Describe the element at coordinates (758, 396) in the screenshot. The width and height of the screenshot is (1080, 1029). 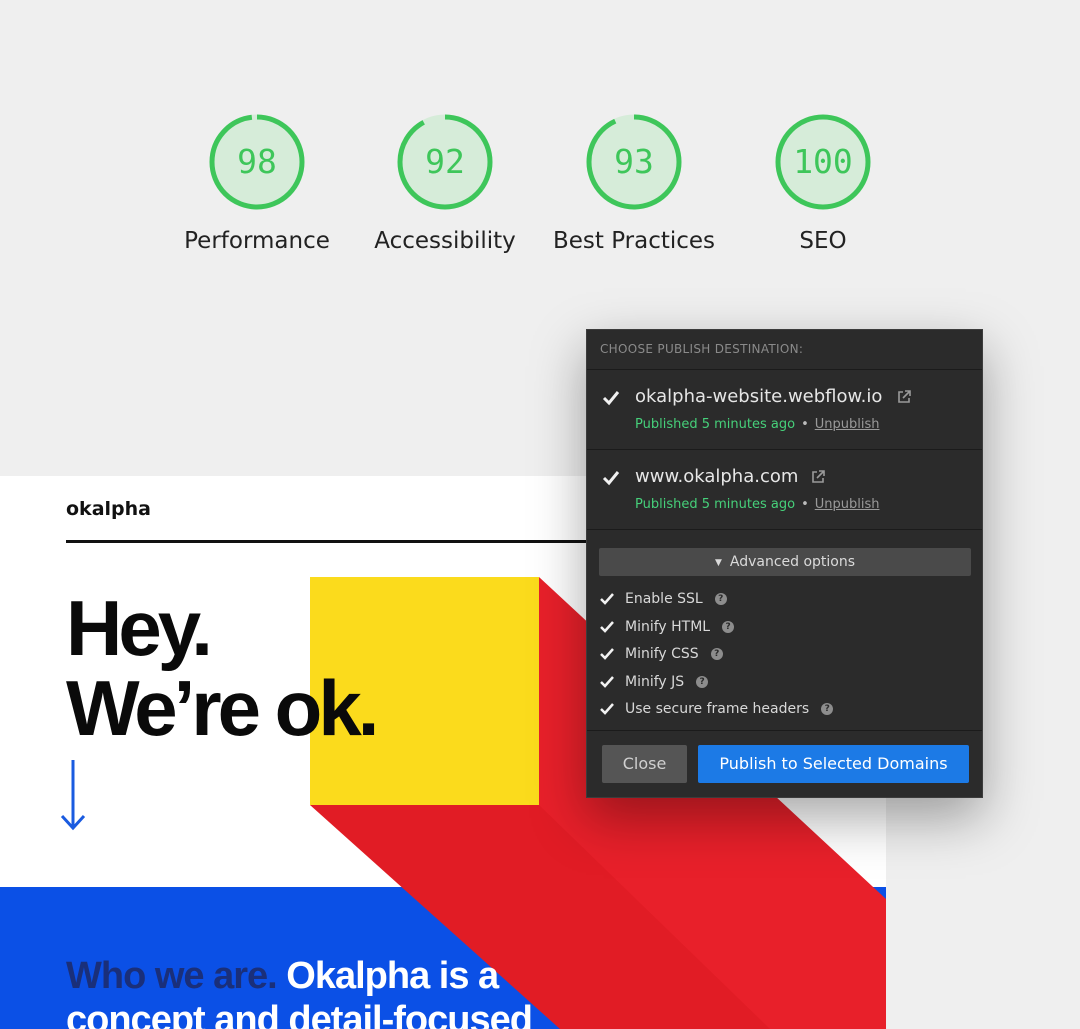
I see `domain-name: okalpha-website.webflow.io` at that location.